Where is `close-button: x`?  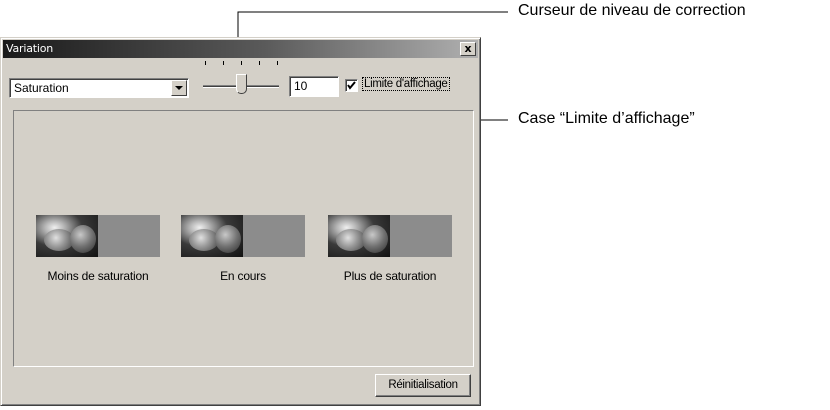 close-button: x is located at coordinates (468, 49).